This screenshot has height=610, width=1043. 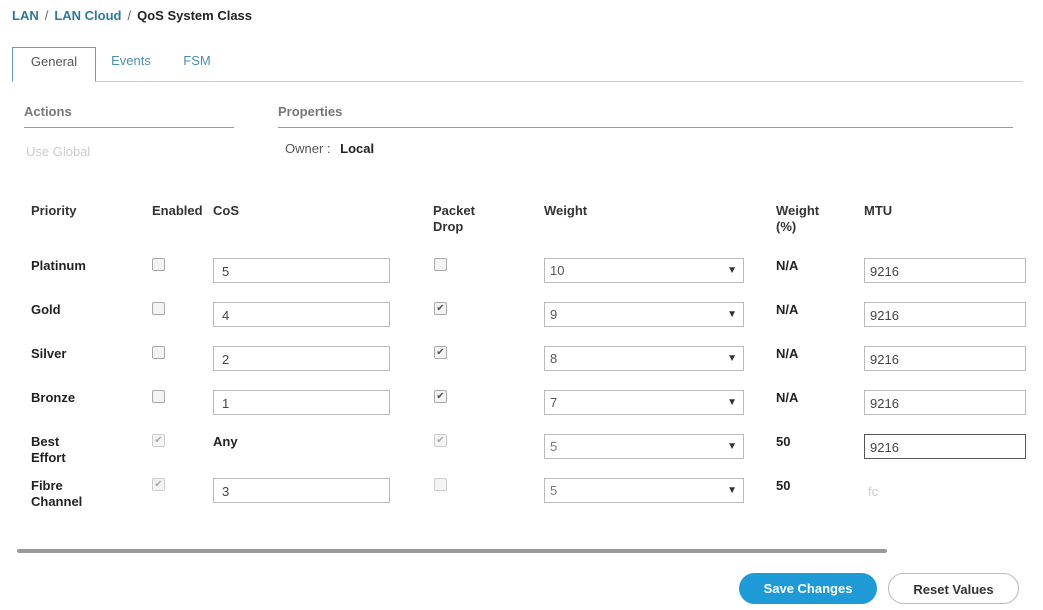 What do you see at coordinates (448, 226) in the screenshot?
I see `header-text: Drop` at bounding box center [448, 226].